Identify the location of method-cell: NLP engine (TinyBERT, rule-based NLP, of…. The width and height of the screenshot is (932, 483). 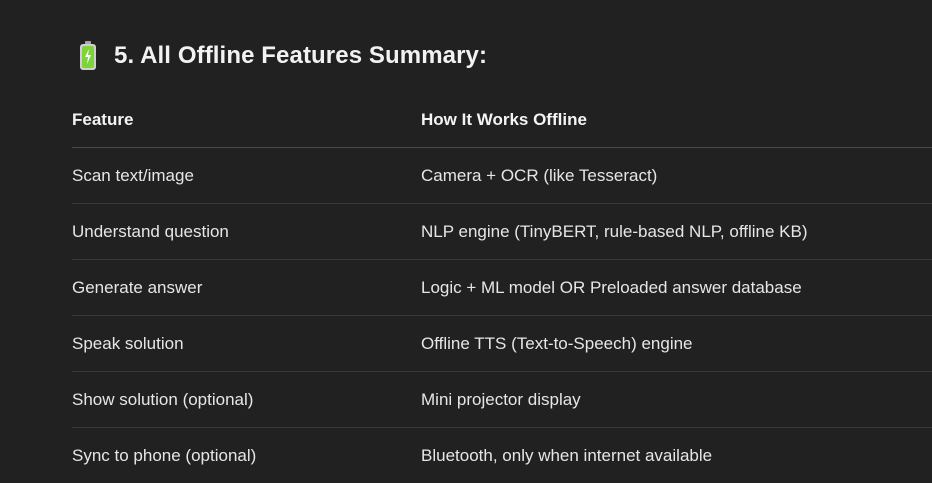
(614, 231).